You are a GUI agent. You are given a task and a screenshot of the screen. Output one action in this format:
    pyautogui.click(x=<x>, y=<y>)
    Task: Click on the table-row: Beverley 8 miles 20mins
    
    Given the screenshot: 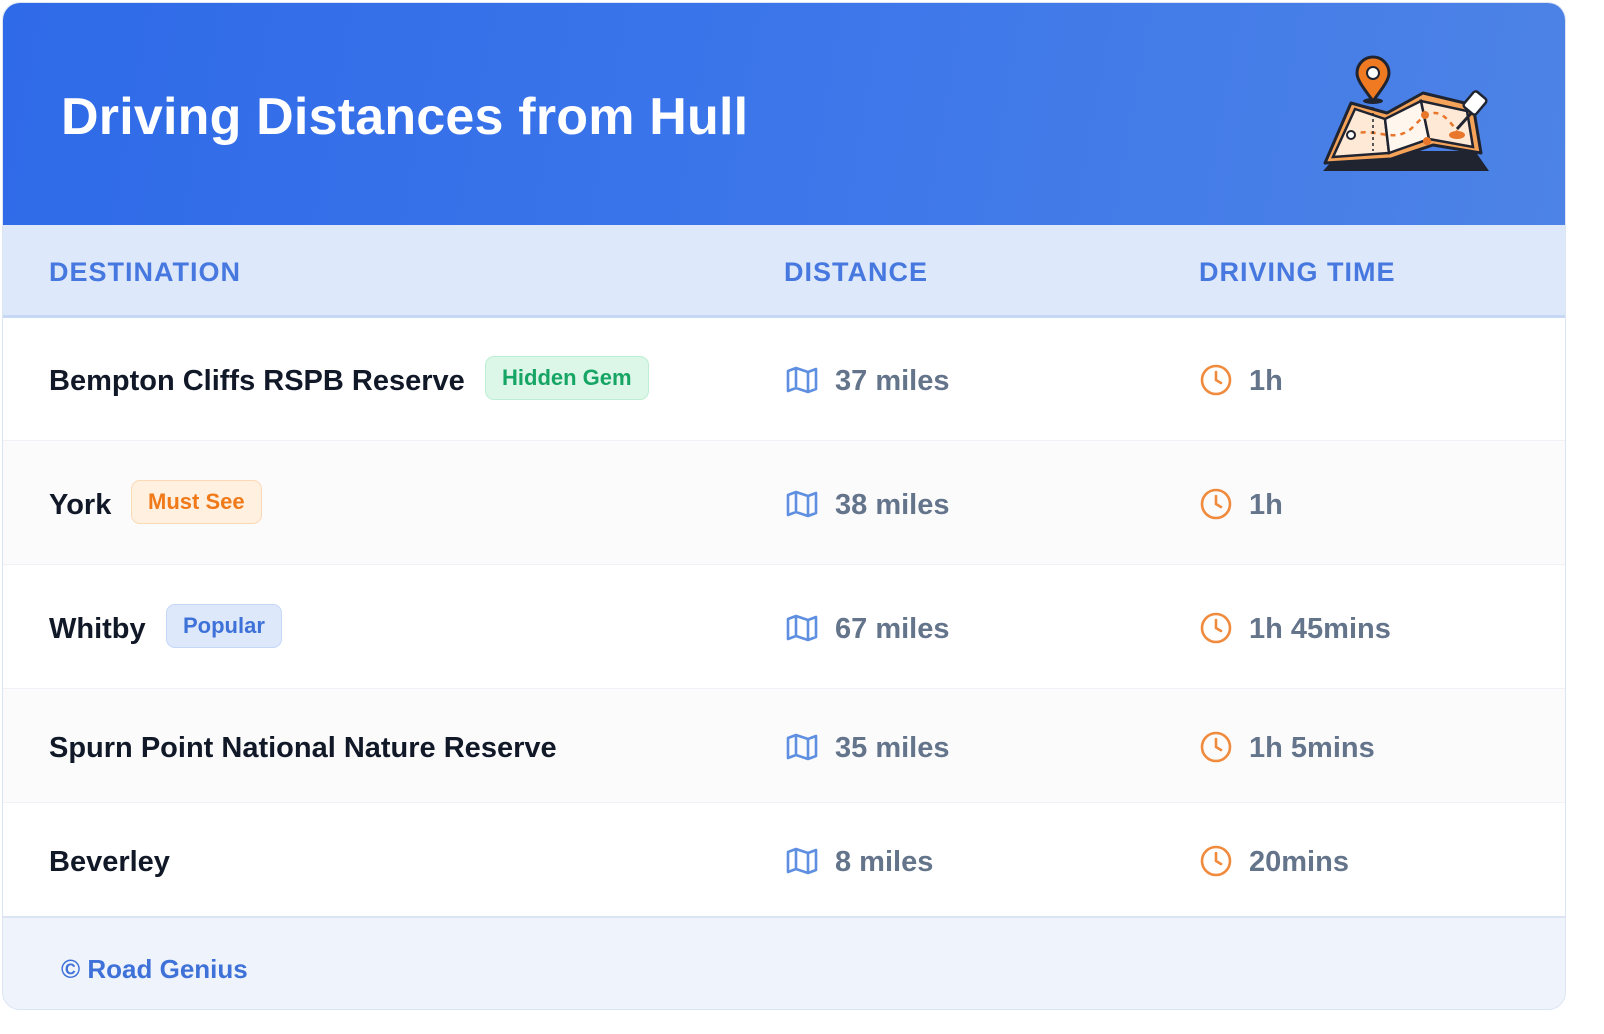 What is the action you would take?
    pyautogui.click(x=784, y=859)
    